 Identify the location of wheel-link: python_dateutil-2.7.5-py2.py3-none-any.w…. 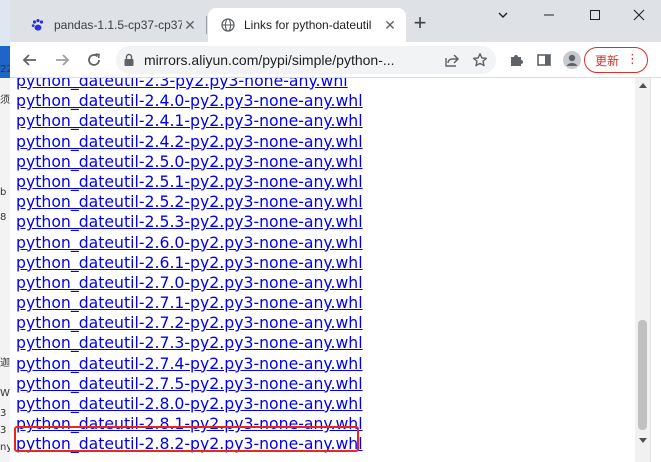
(189, 384).